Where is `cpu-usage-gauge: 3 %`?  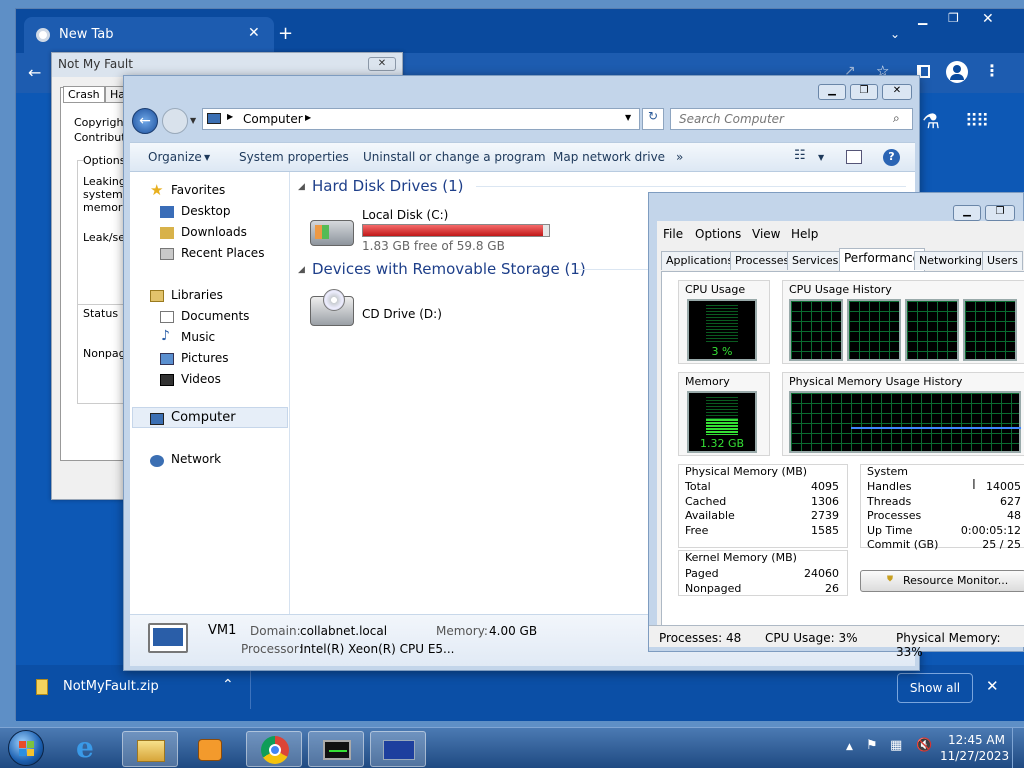 cpu-usage-gauge: 3 % is located at coordinates (722, 330).